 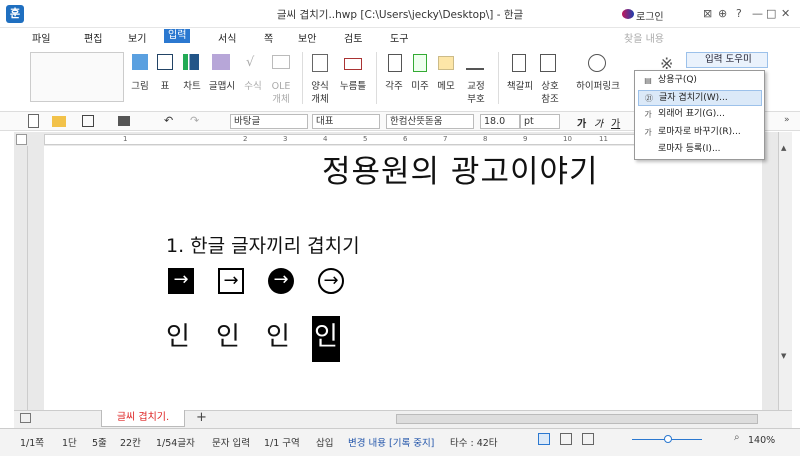 I want to click on scroll-up-icon: ▲, so click(x=783, y=148).